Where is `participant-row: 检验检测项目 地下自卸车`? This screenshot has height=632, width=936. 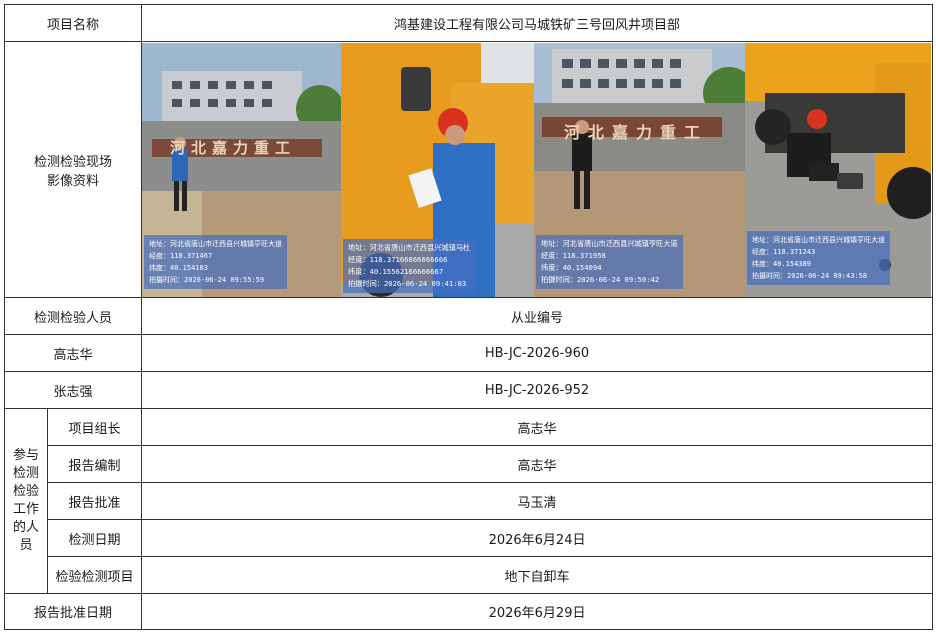 participant-row: 检验检测项目 地下自卸车 is located at coordinates (469, 575).